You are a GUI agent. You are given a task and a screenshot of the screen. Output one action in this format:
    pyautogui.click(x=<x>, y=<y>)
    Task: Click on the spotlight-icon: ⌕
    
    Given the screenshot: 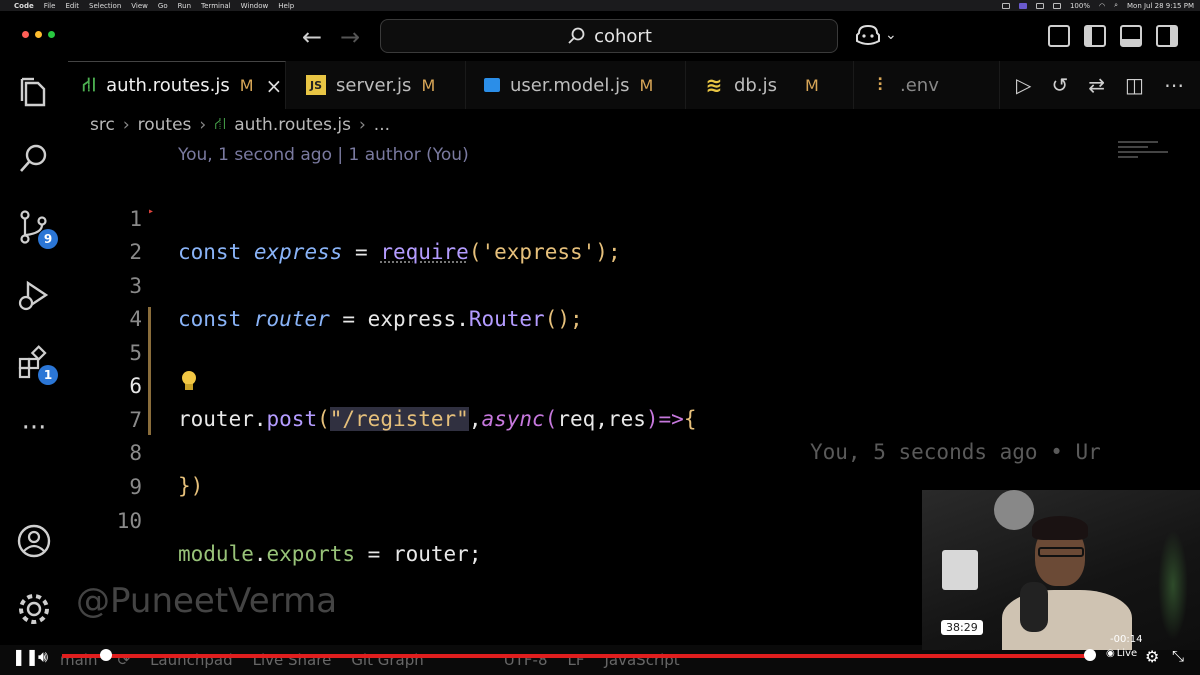 What is the action you would take?
    pyautogui.click(x=1116, y=5)
    